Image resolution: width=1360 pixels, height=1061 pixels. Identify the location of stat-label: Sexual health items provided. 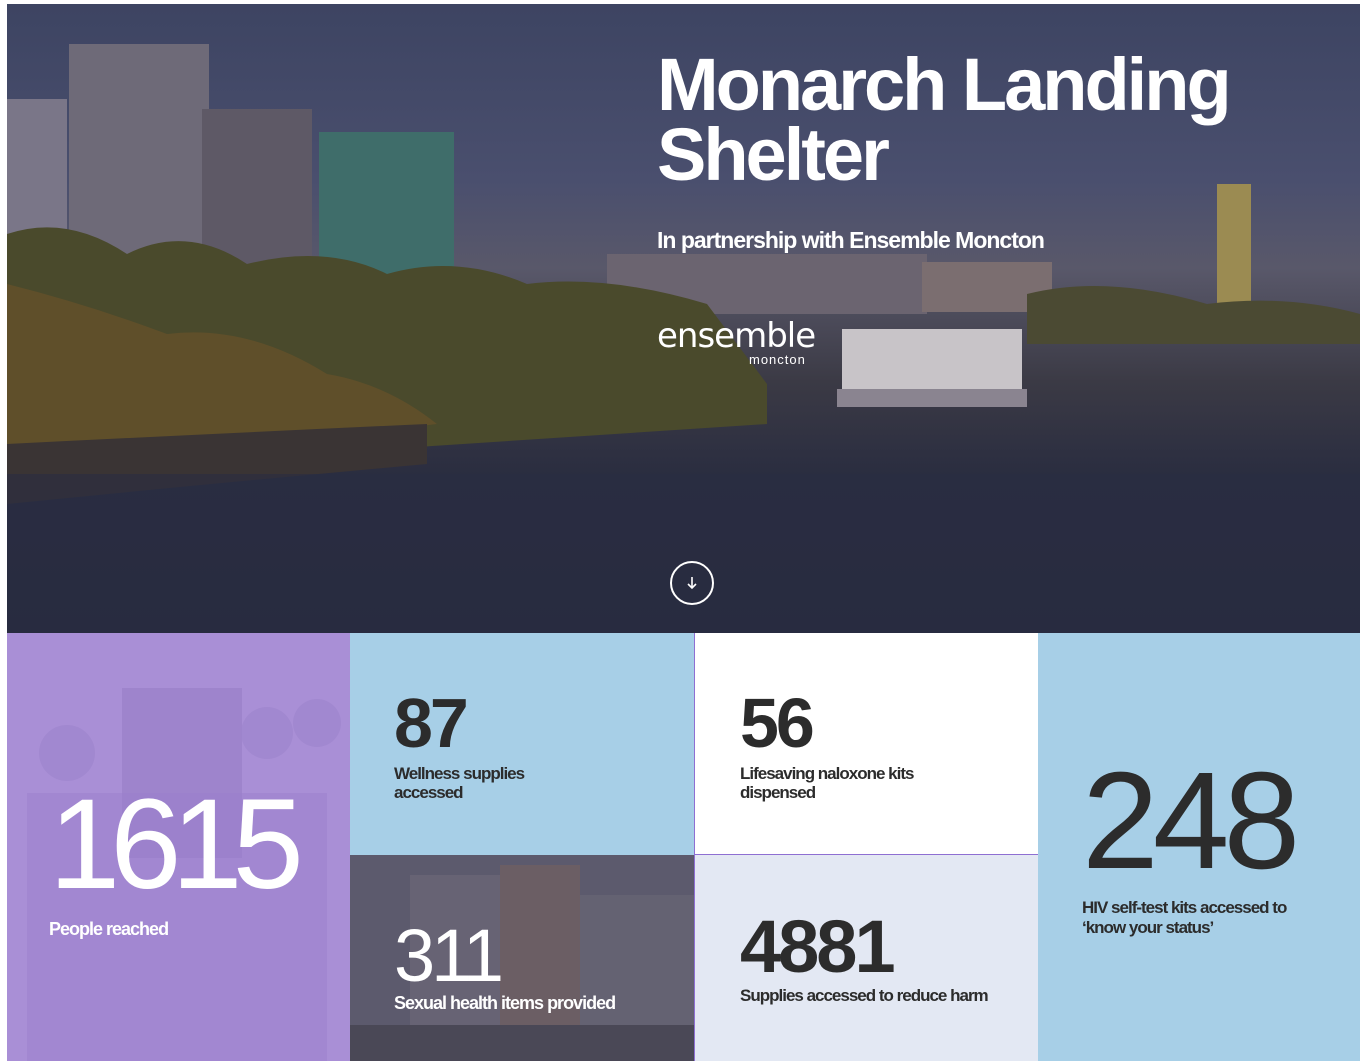
(505, 1003).